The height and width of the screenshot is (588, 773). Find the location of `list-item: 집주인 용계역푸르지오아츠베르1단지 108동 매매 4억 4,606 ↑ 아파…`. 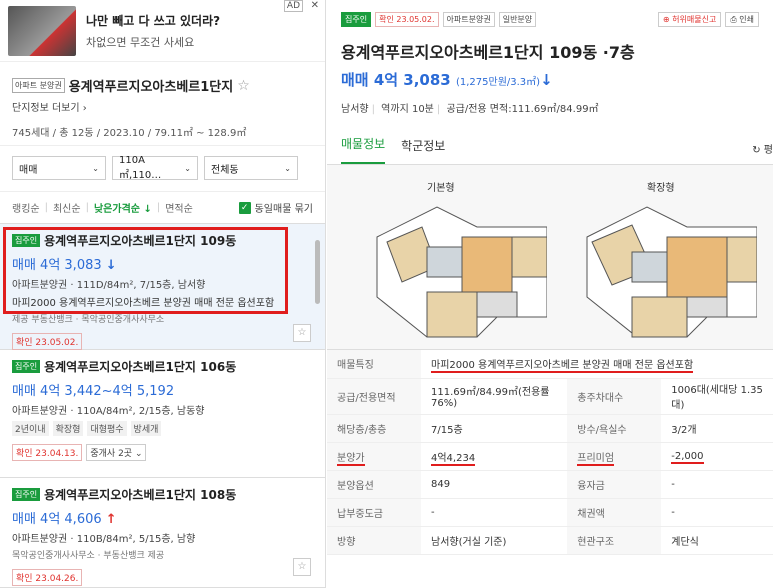

list-item: 집주인 용계역푸르지오아츠베르1단지 108동 매매 4억 4,606 ↑ 아파… is located at coordinates (162, 533).